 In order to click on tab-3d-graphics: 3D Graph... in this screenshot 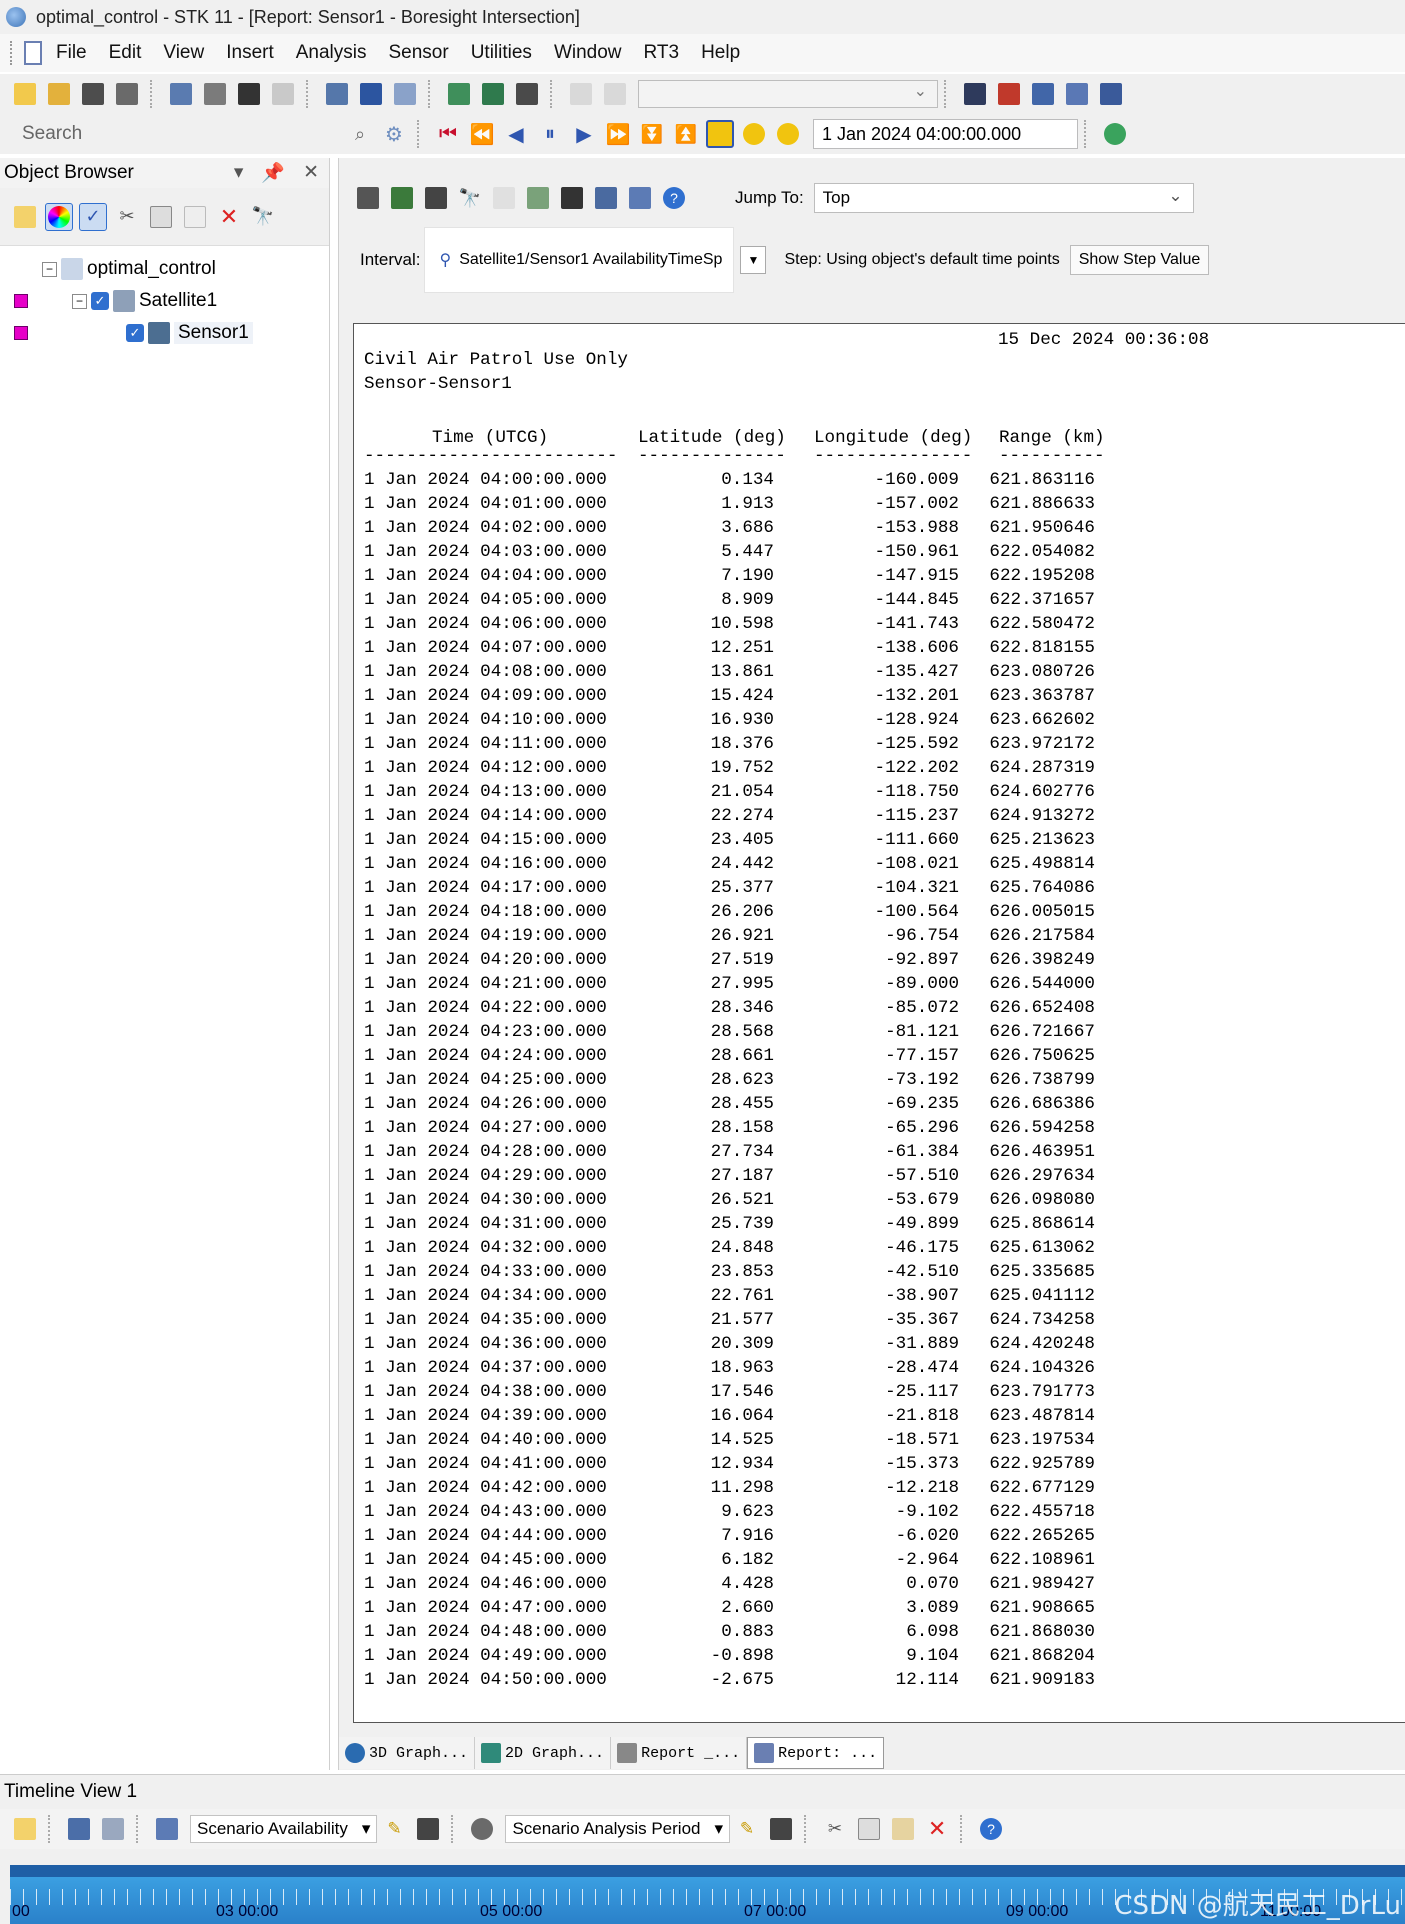, I will do `click(407, 1753)`.